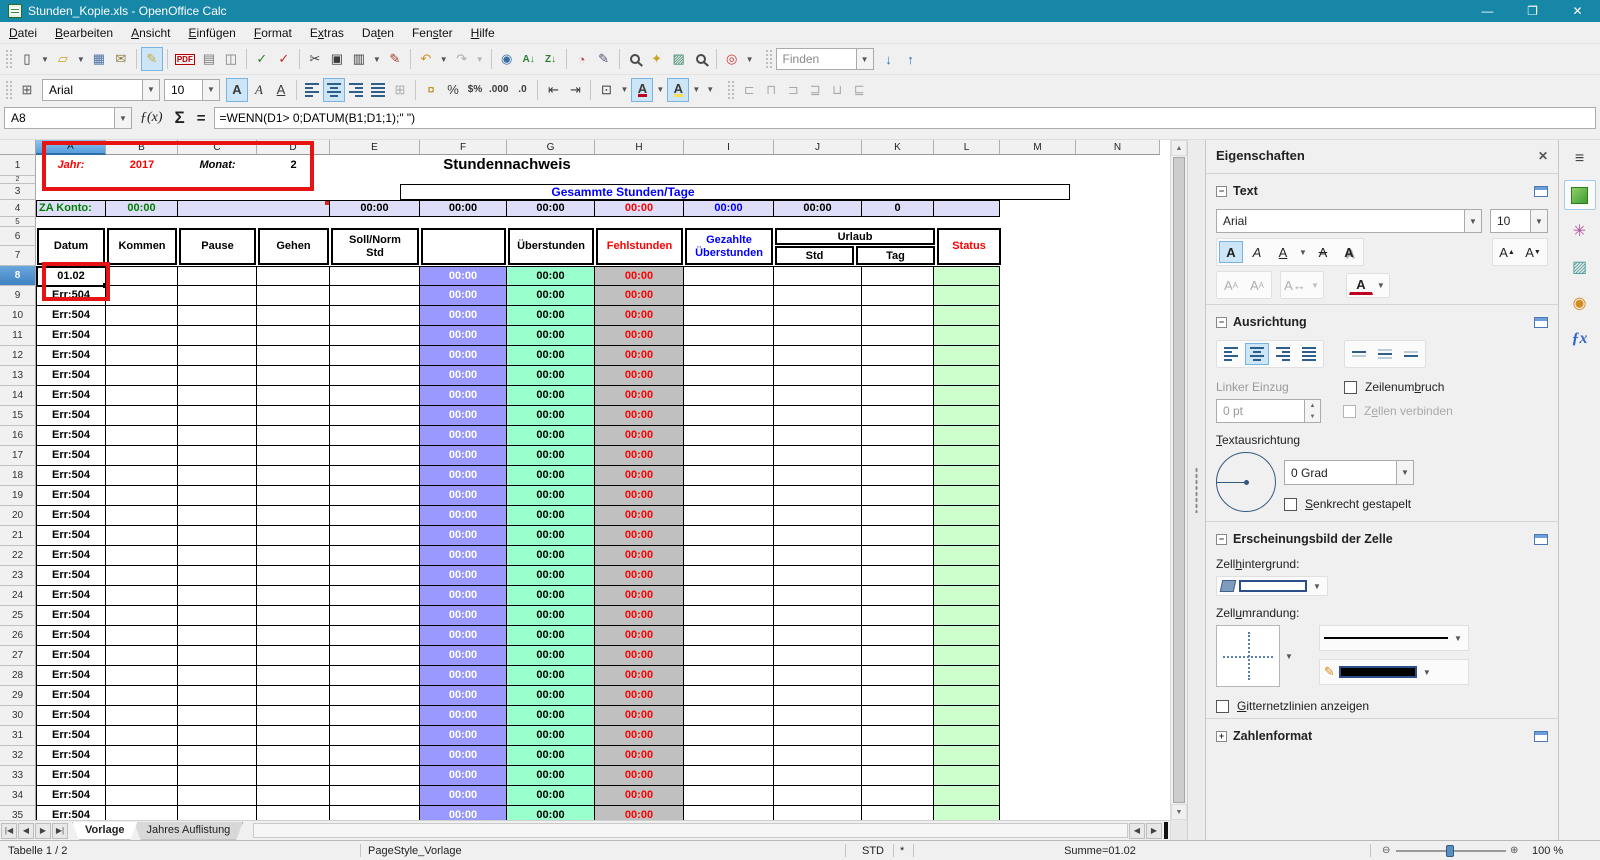  Describe the element at coordinates (967, 336) in the screenshot. I see `cell-L11` at that location.